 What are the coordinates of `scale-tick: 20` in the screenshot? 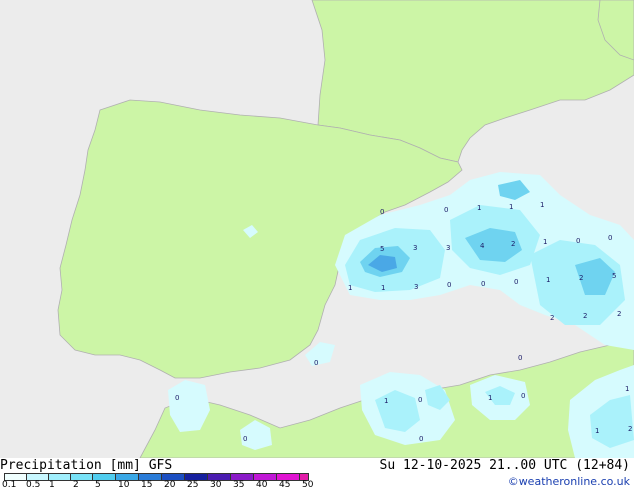 It's located at (170, 485).